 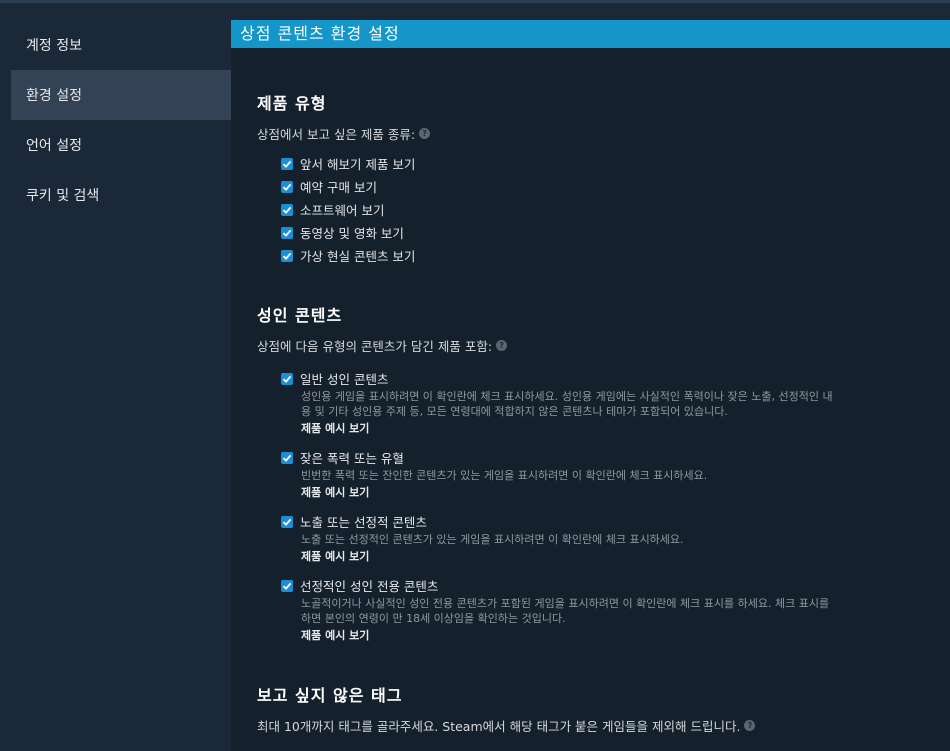 What do you see at coordinates (363, 522) in the screenshot?
I see `checkbox-label: 노출 또는 선정적 콘텐츠` at bounding box center [363, 522].